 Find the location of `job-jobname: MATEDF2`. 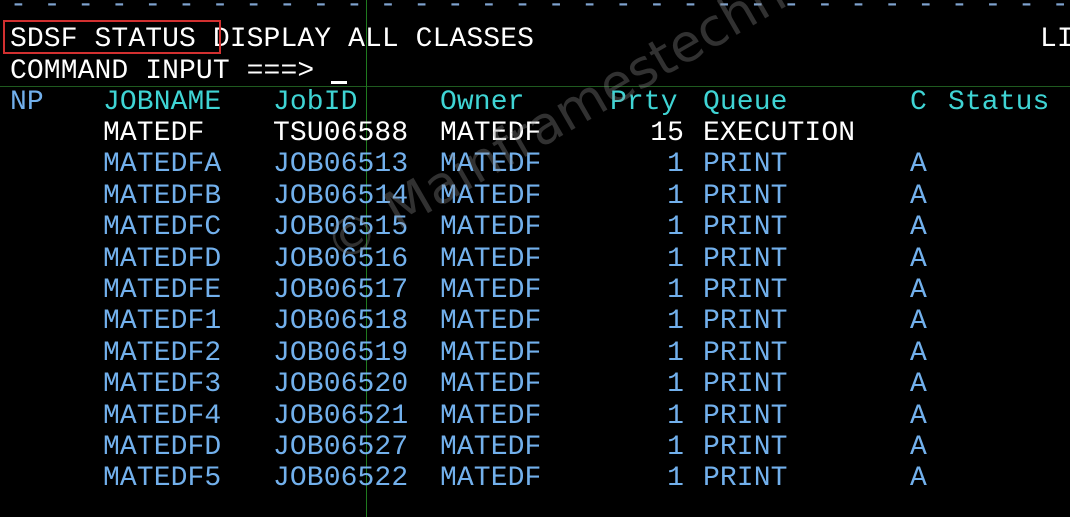

job-jobname: MATEDF2 is located at coordinates (162, 353).